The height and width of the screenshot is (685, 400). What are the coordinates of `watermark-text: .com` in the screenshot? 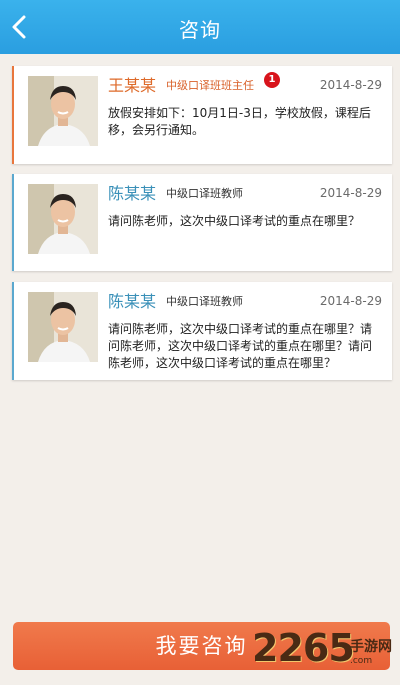 It's located at (361, 661).